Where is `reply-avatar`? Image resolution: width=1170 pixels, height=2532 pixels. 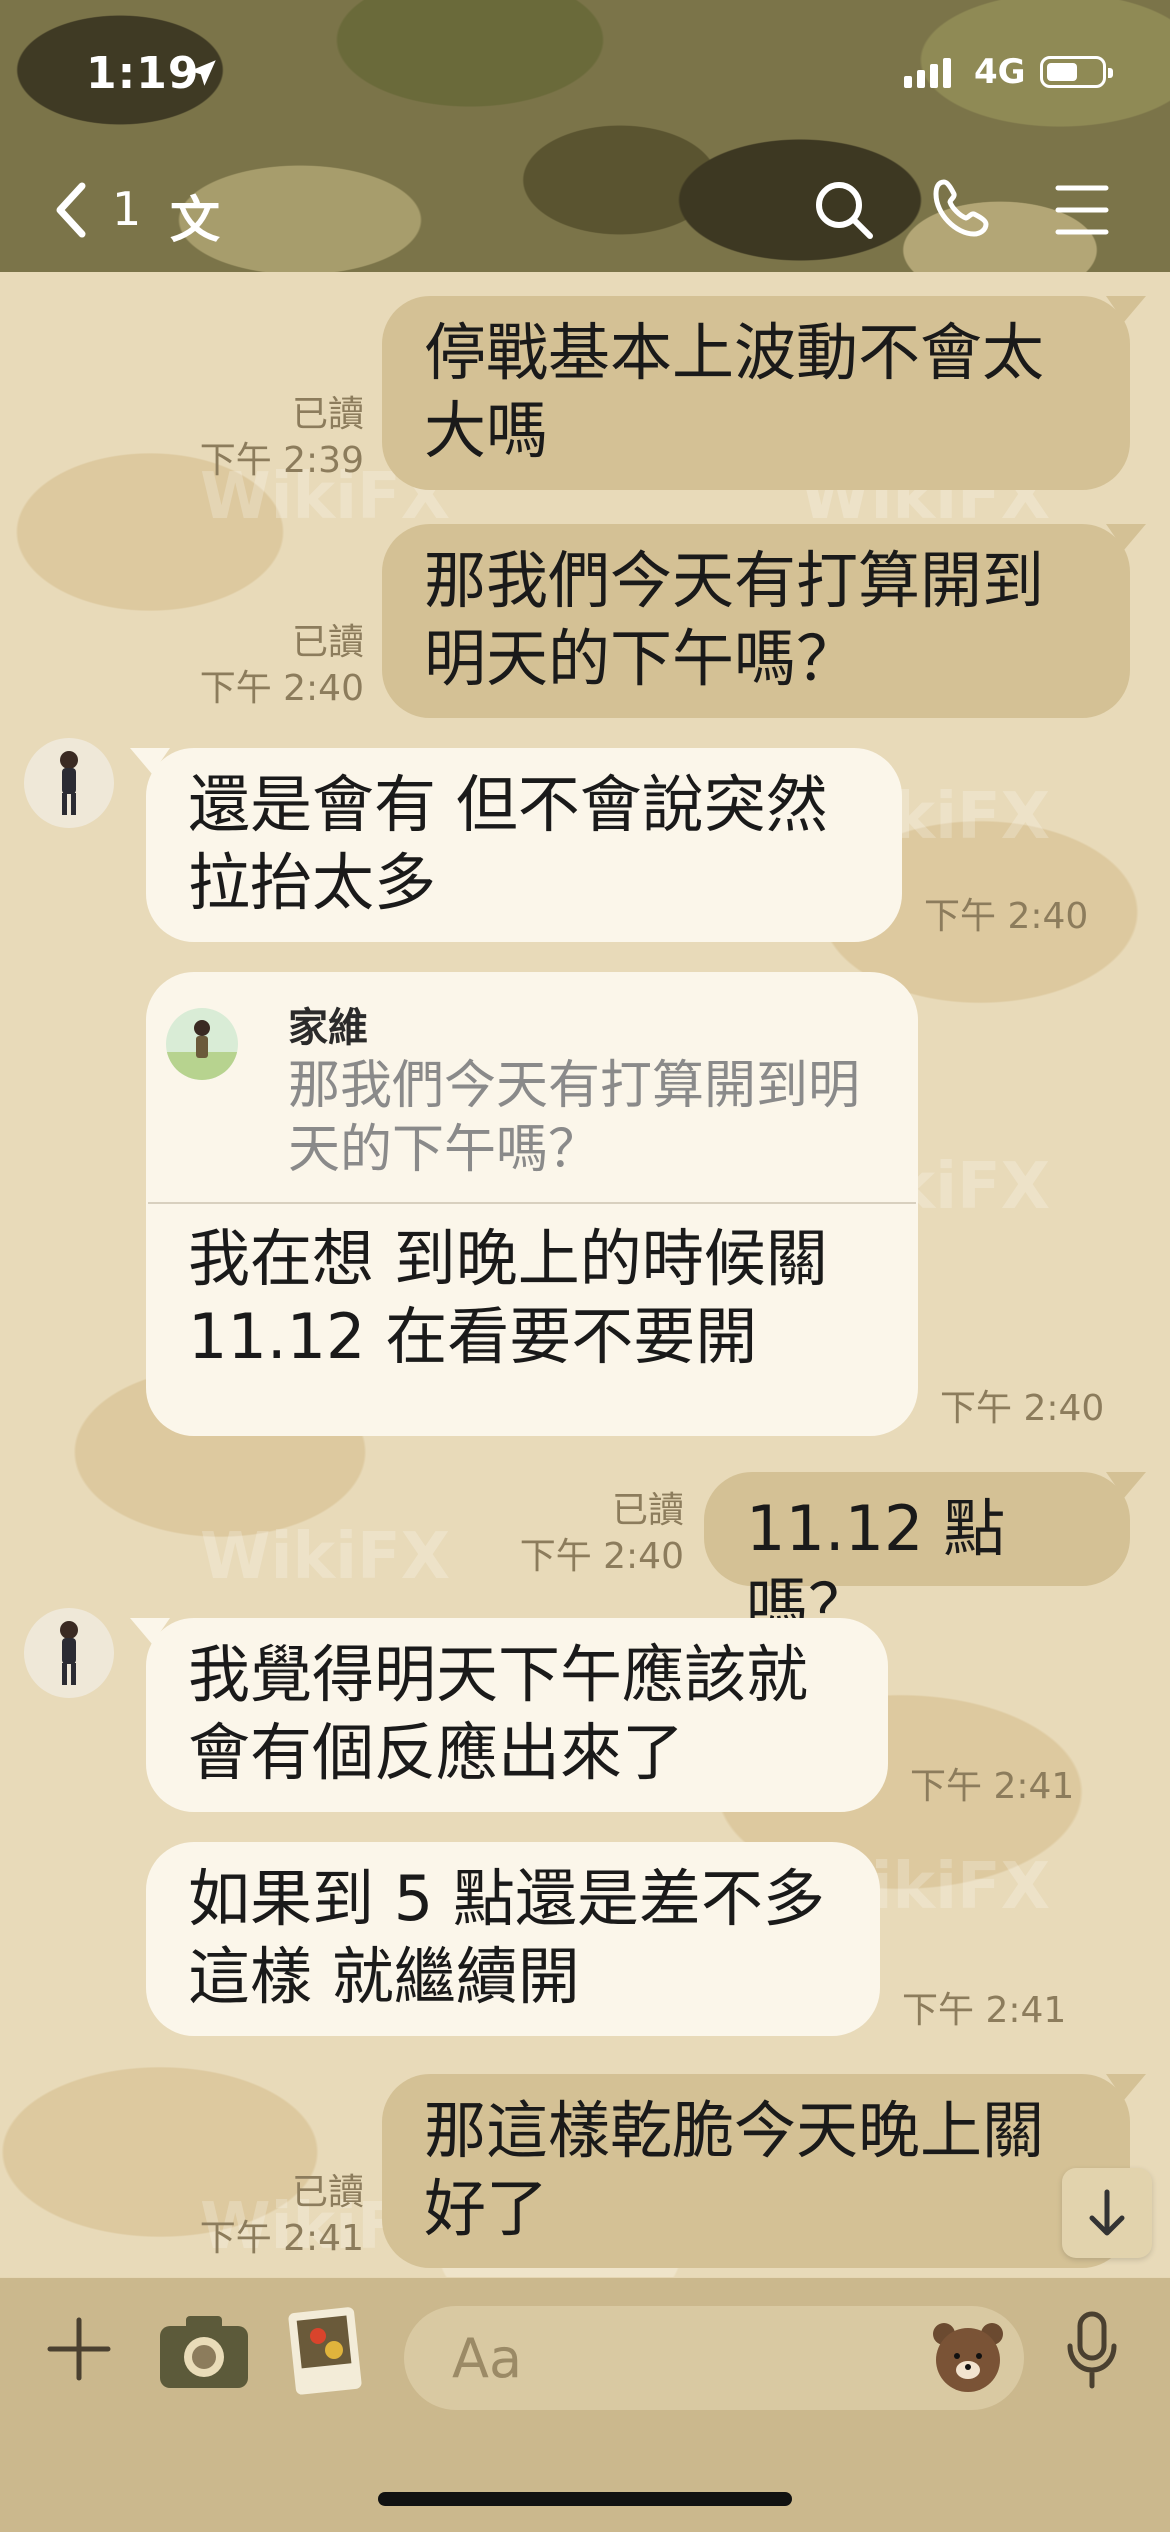
reply-avatar is located at coordinates (202, 1044).